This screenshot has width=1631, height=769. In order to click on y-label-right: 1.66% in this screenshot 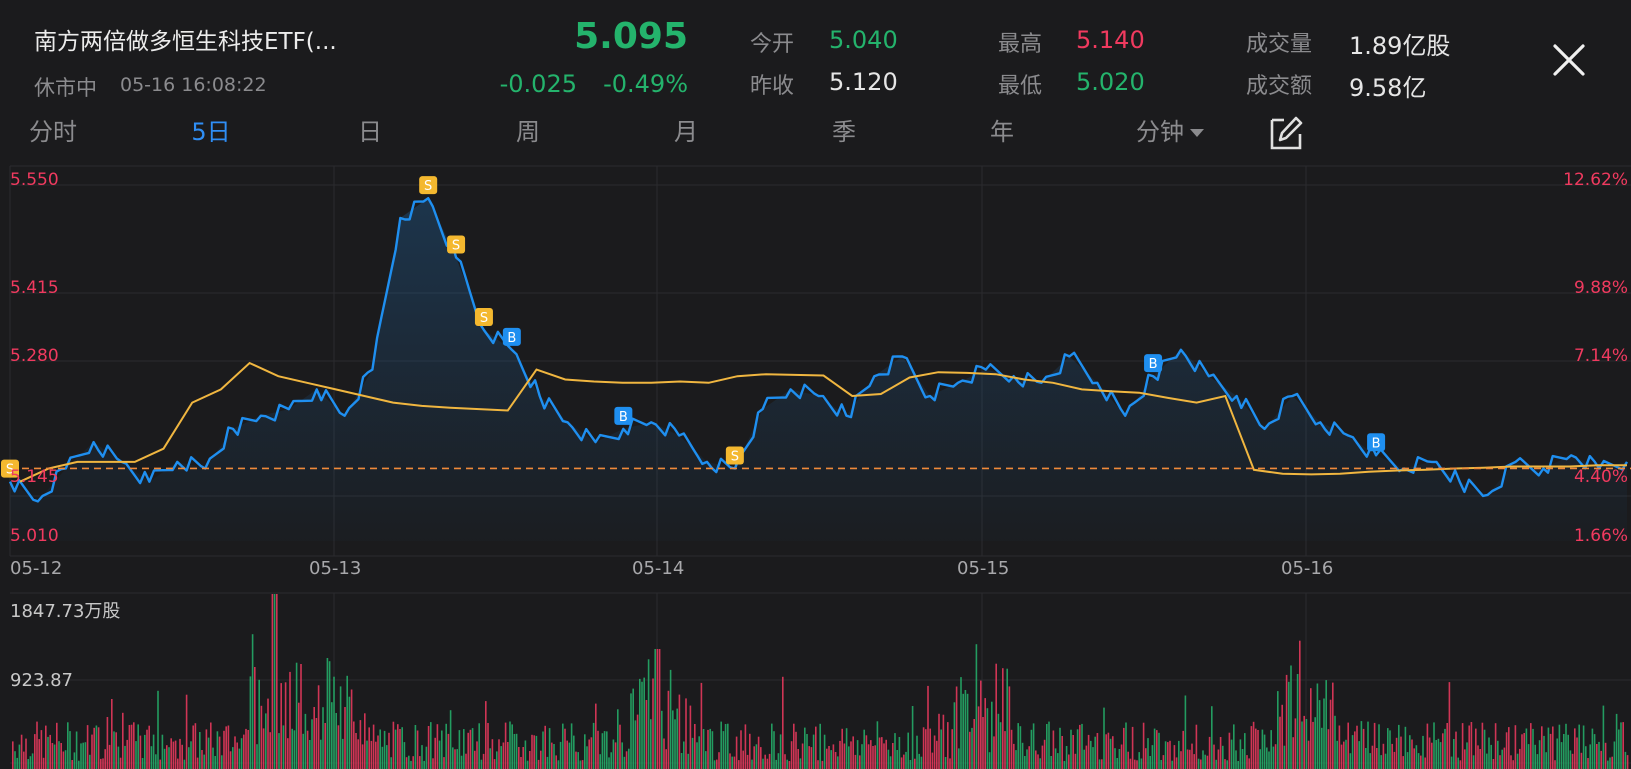, I will do `click(1601, 536)`.